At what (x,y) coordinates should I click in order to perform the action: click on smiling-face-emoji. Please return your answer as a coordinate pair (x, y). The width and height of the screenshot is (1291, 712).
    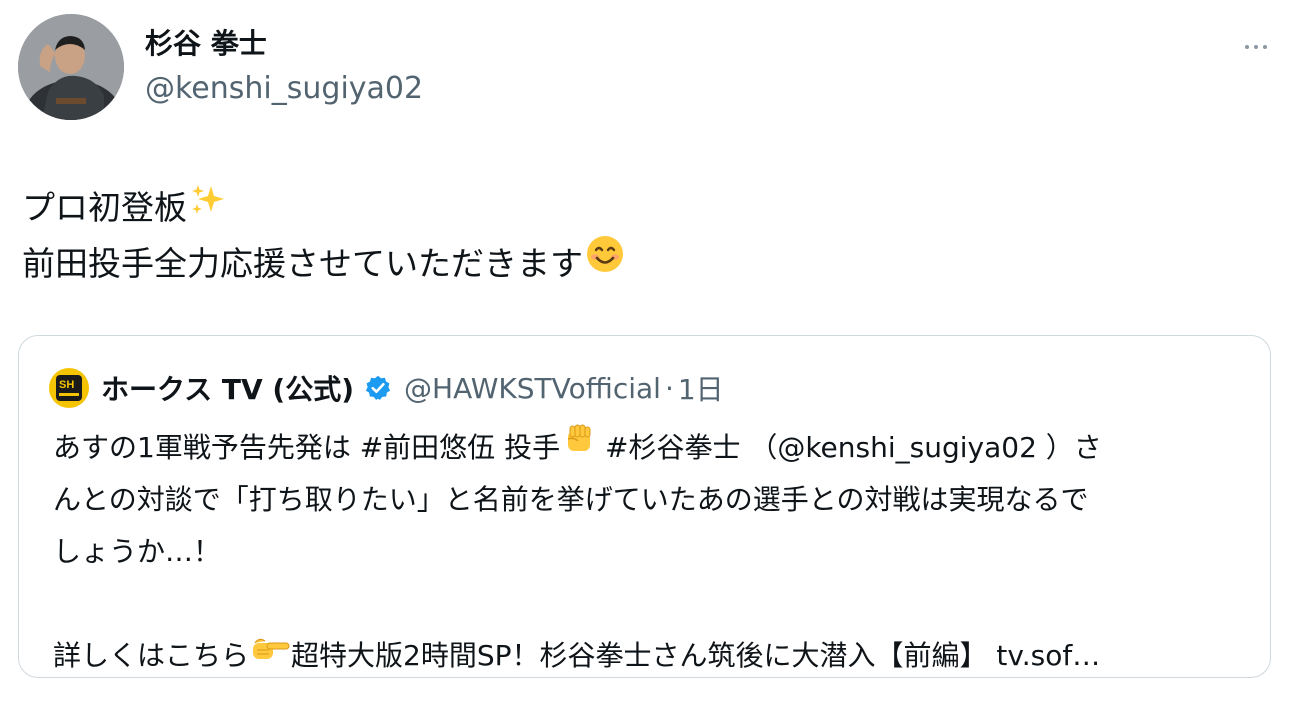
    Looking at the image, I should click on (605, 262).